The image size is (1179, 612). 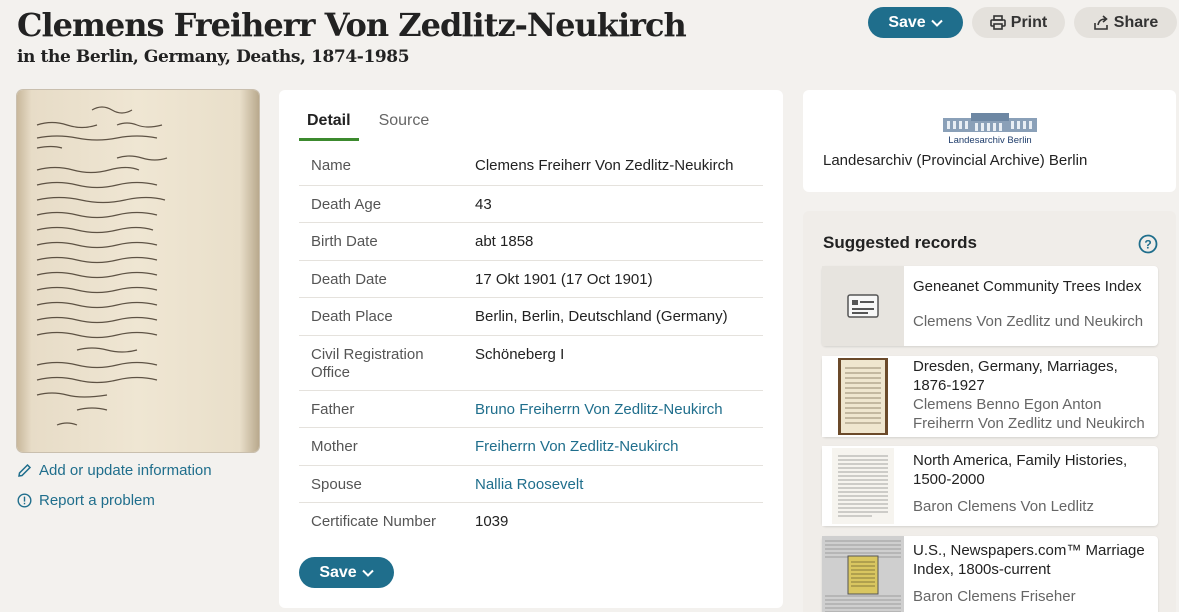 I want to click on help-icon: ?, so click(x=1148, y=244).